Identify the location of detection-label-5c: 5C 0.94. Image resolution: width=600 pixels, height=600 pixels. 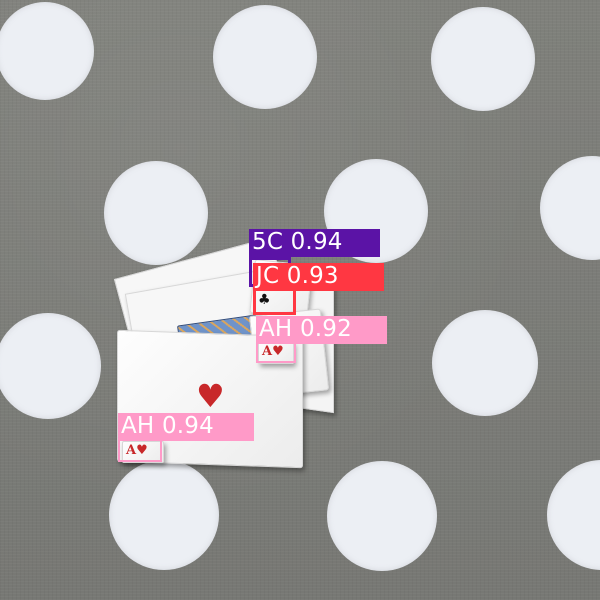
(314, 243).